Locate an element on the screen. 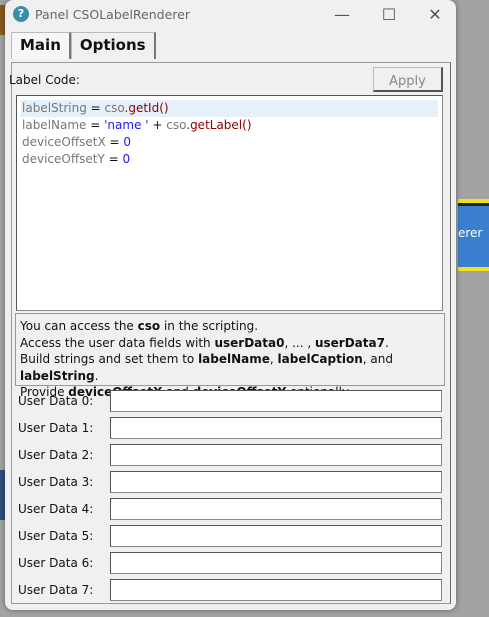 The height and width of the screenshot is (617, 489). user-data-row: User Data 2: is located at coordinates (230, 455).